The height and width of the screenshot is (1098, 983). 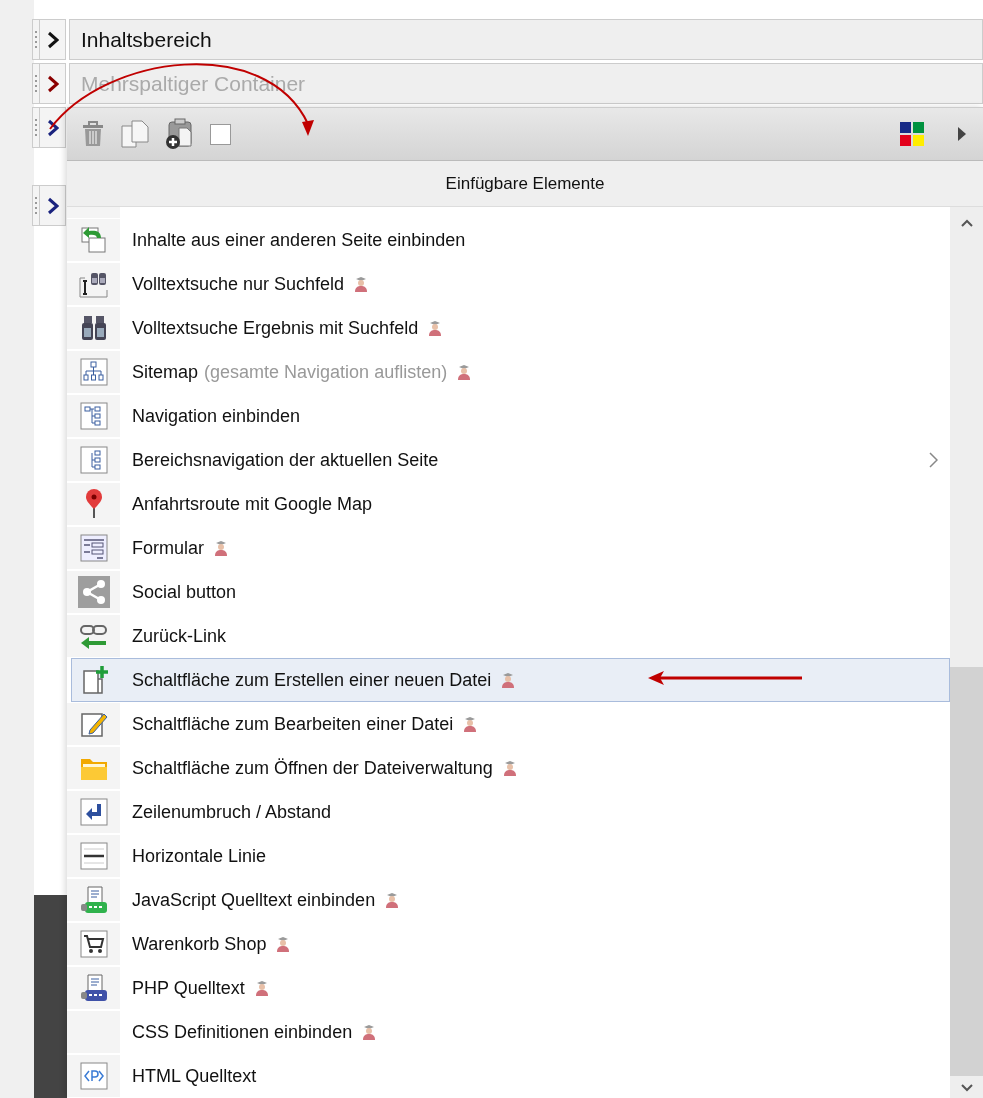 I want to click on menu-item: Formular, so click(x=508, y=548).